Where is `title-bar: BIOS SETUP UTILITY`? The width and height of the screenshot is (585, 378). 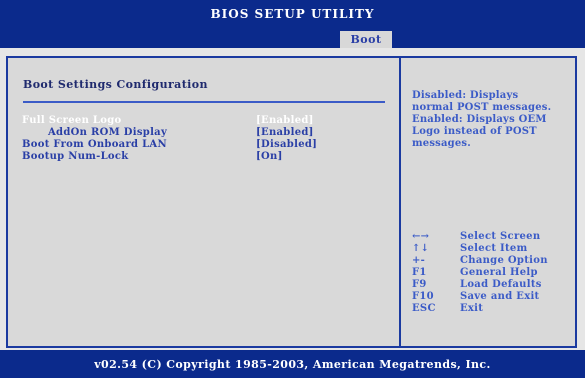
title-bar: BIOS SETUP UTILITY is located at coordinates (292, 14).